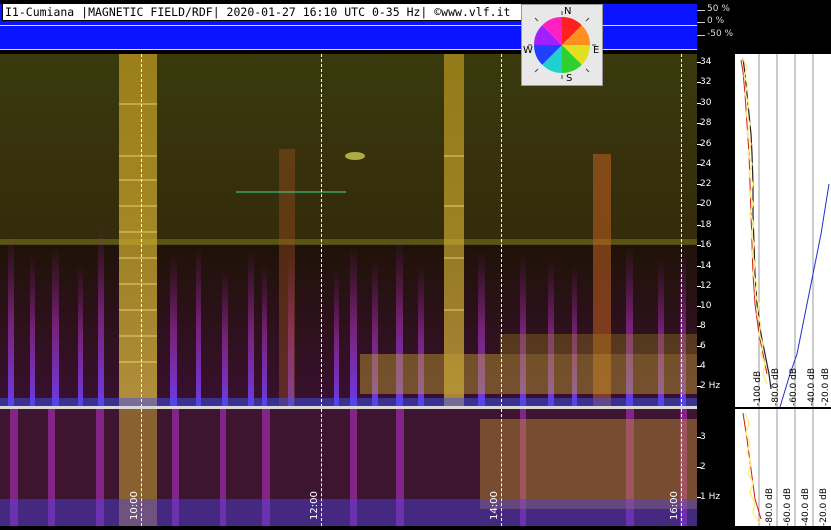 Image resolution: width=831 pixels, height=530 pixels. I want to click on freq-label: 20, so click(706, 204).